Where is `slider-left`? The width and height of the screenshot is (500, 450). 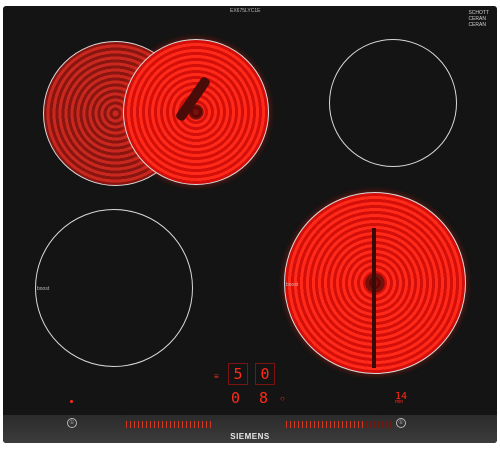 slider-left is located at coordinates (168, 424).